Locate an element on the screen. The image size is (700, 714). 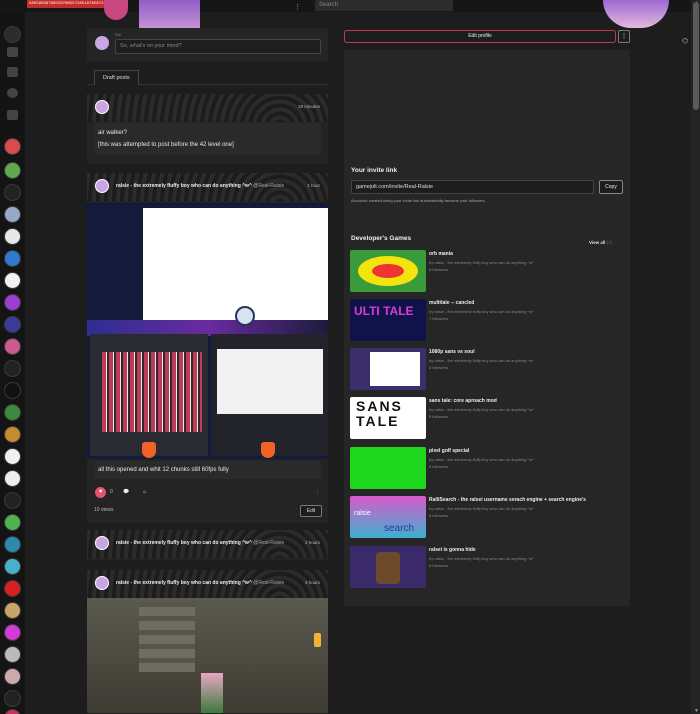
game-thumbnail: ralsie search is located at coordinates (388, 517).